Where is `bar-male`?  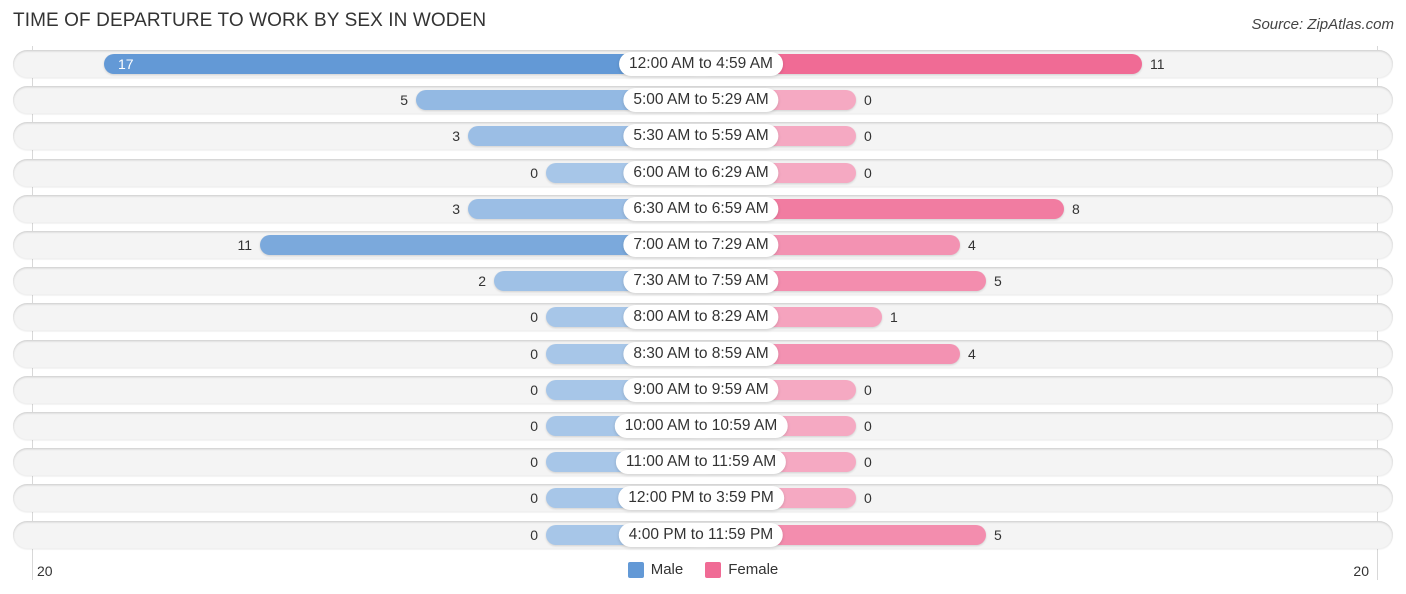
bar-male is located at coordinates (402, 64).